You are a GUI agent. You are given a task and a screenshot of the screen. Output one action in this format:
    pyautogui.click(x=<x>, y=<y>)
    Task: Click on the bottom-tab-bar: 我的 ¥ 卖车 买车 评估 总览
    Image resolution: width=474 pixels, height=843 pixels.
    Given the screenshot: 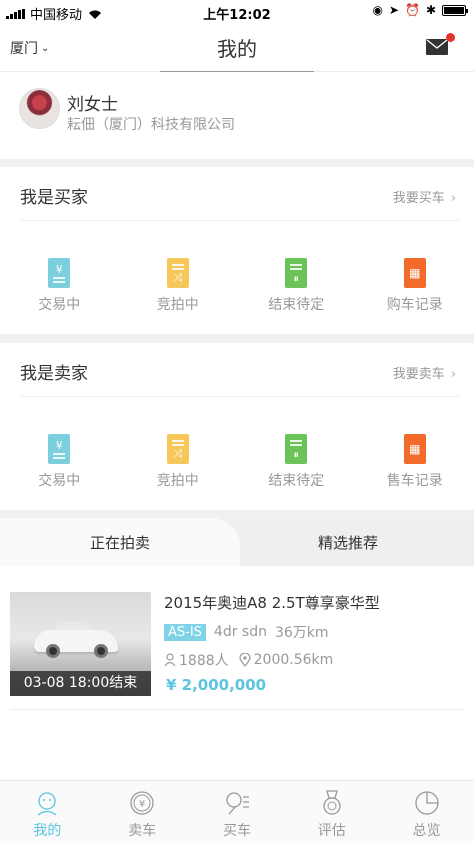 What is the action you would take?
    pyautogui.click(x=237, y=811)
    